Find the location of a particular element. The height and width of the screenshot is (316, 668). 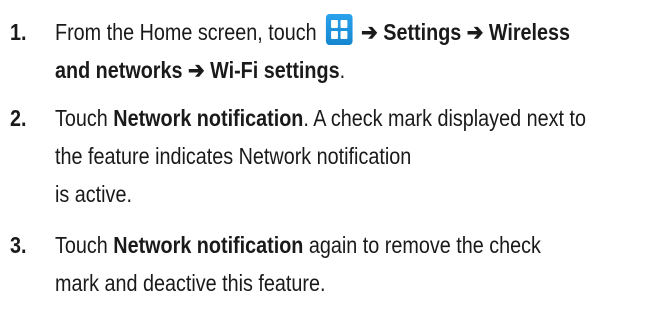

step-text-run: . A check mark displayed next to is located at coordinates (444, 118).